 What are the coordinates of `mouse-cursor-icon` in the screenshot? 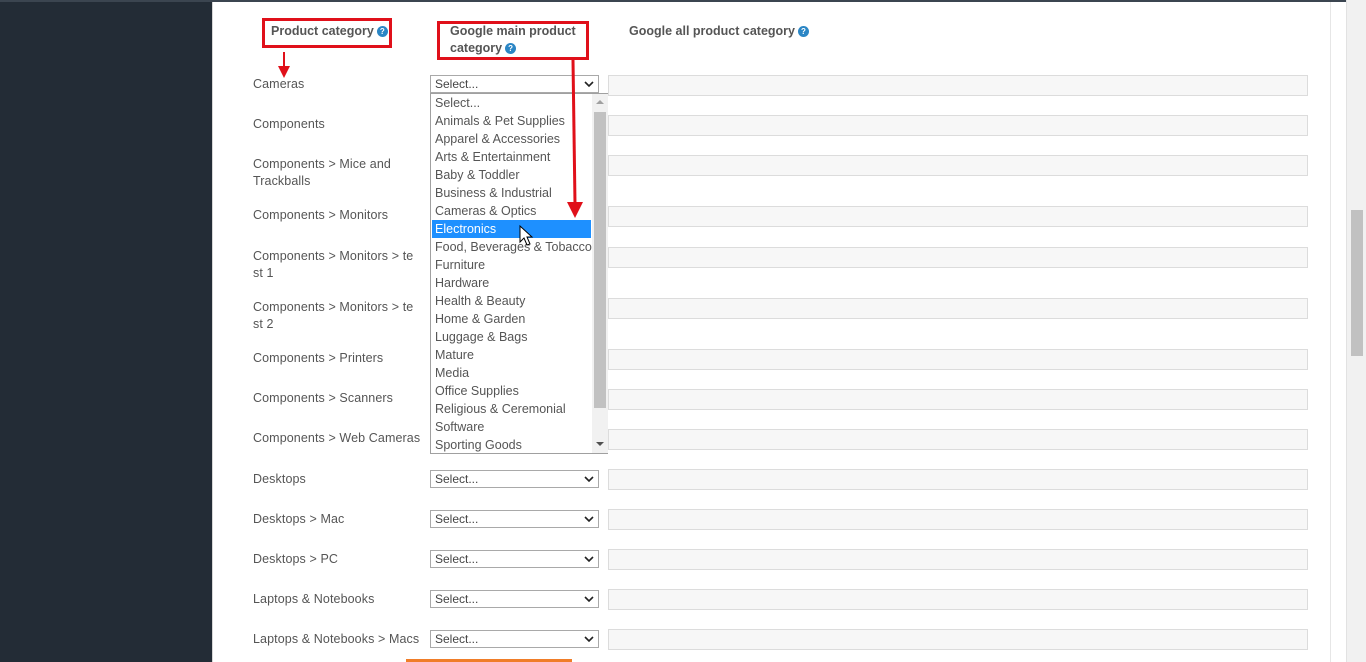 It's located at (526, 235).